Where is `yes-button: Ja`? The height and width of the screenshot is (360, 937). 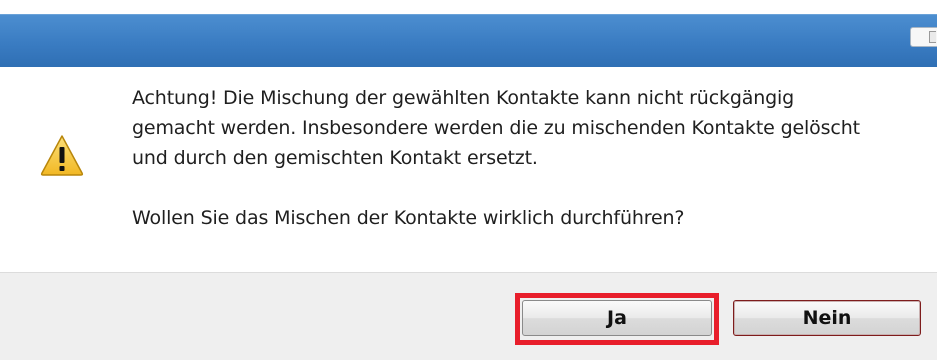 yes-button: Ja is located at coordinates (617, 318).